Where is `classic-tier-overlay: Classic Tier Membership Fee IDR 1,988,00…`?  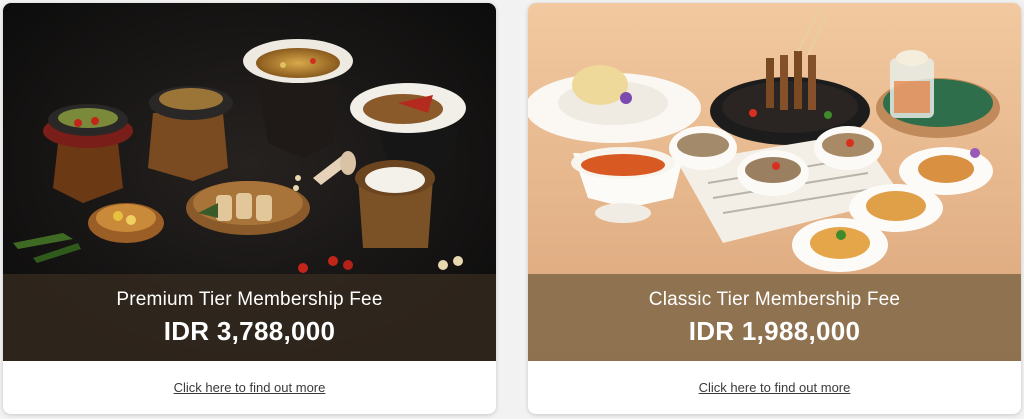
classic-tier-overlay: Classic Tier Membership Fee IDR 1,988,00… is located at coordinates (774, 317).